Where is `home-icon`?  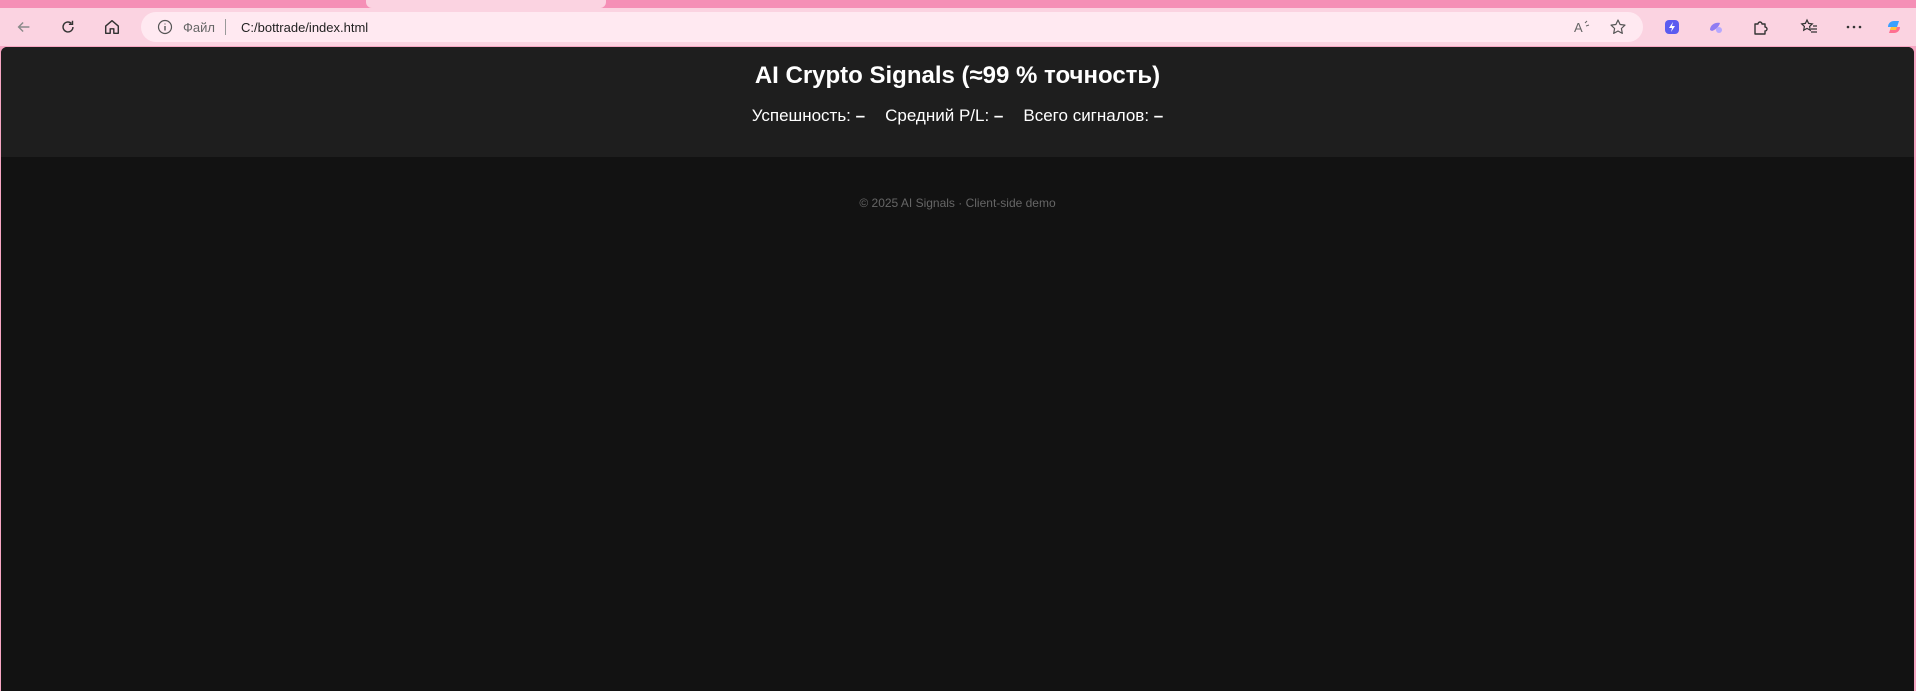 home-icon is located at coordinates (112, 27).